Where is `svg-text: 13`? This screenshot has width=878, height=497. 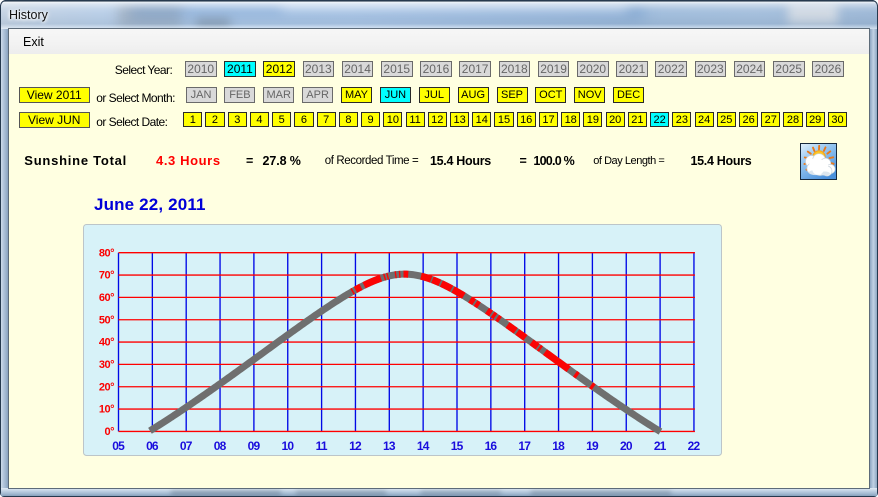 svg-text: 13 is located at coordinates (389, 446).